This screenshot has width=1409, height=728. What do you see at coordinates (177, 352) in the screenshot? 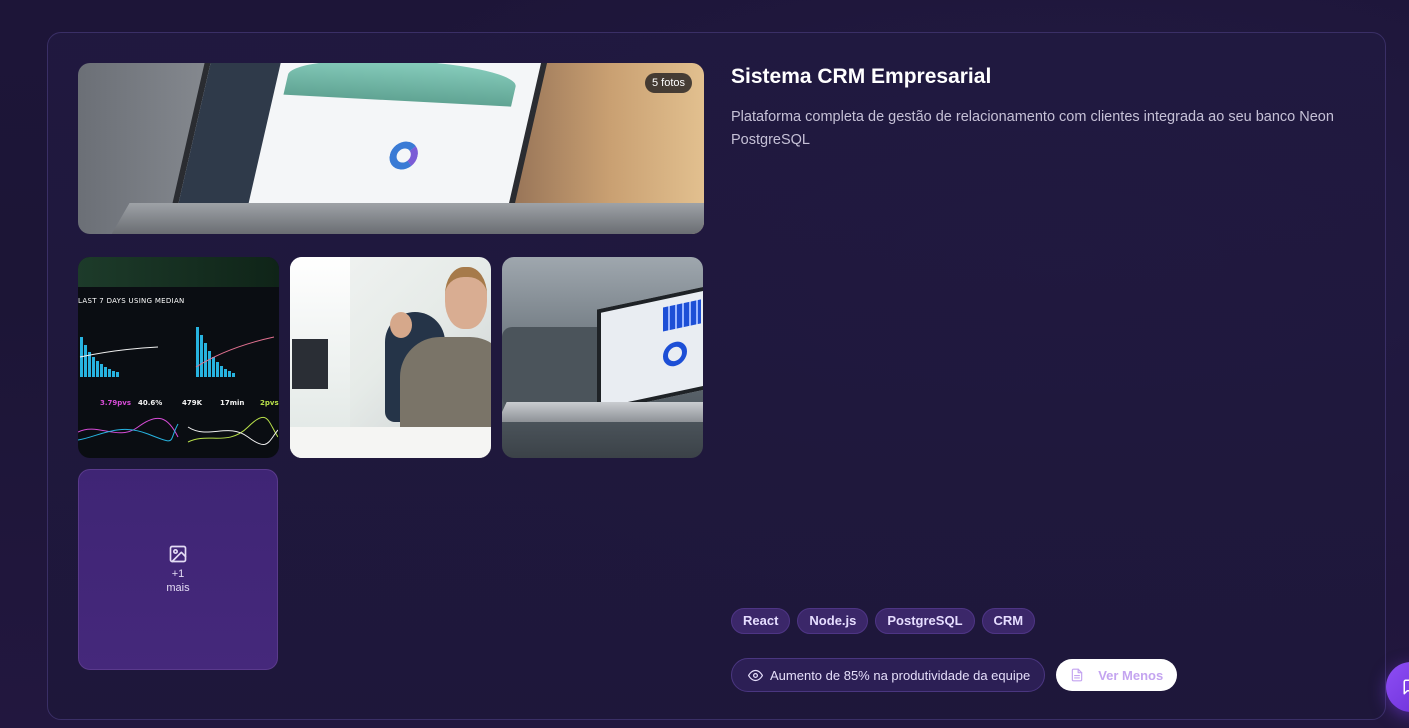
I see `thumb1-histogram` at bounding box center [177, 352].